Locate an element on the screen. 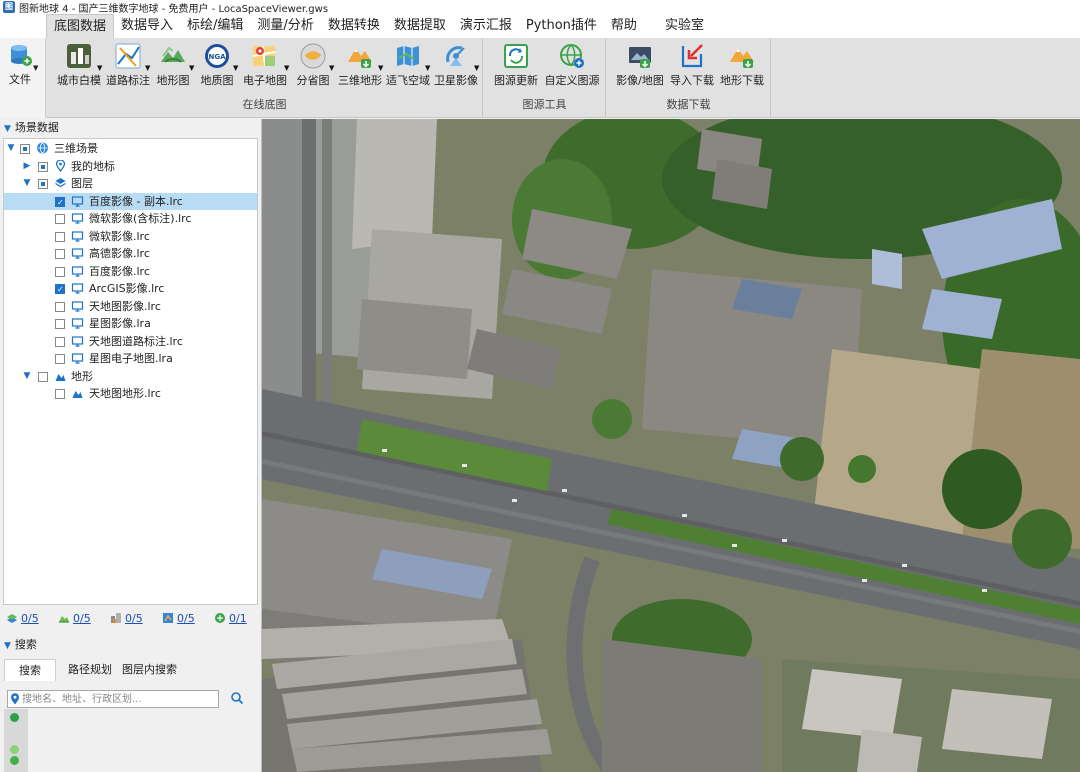  tree-row-layer: ArcGIS影像.lrc is located at coordinates (130, 289).